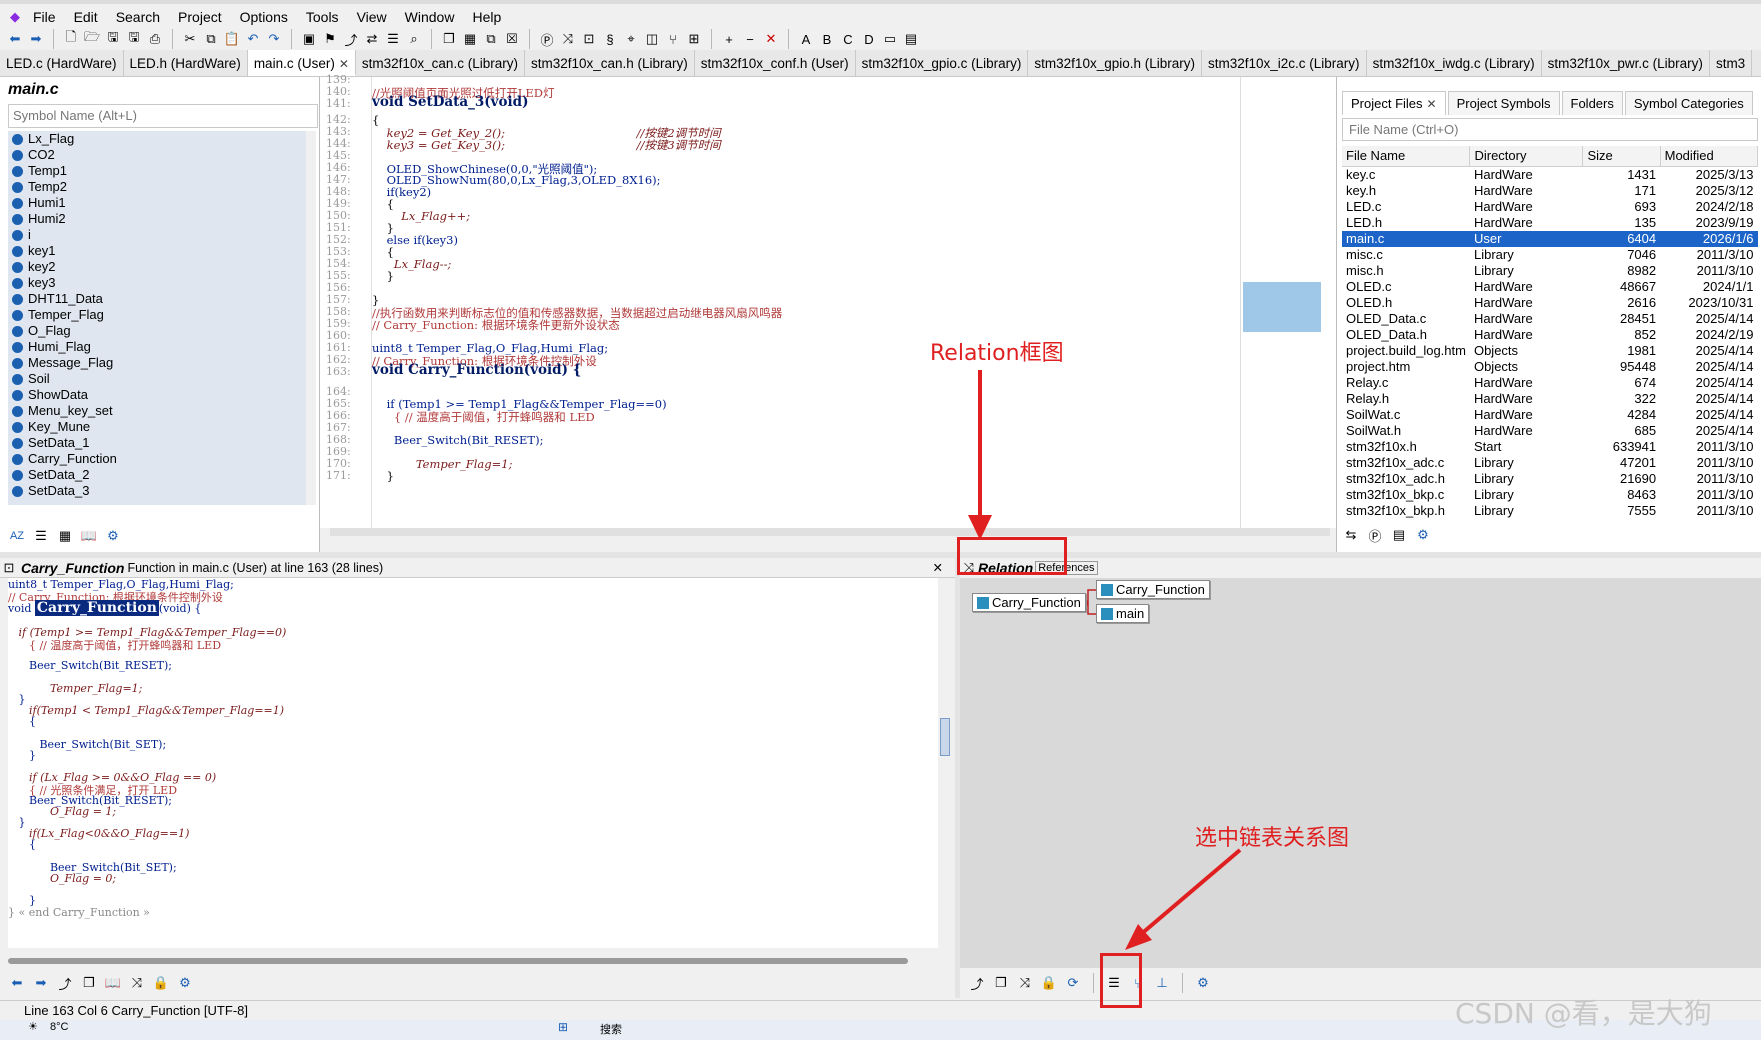 Image resolution: width=1761 pixels, height=1040 pixels. What do you see at coordinates (911, 39) in the screenshot?
I see `layout-icon: ▤` at bounding box center [911, 39].